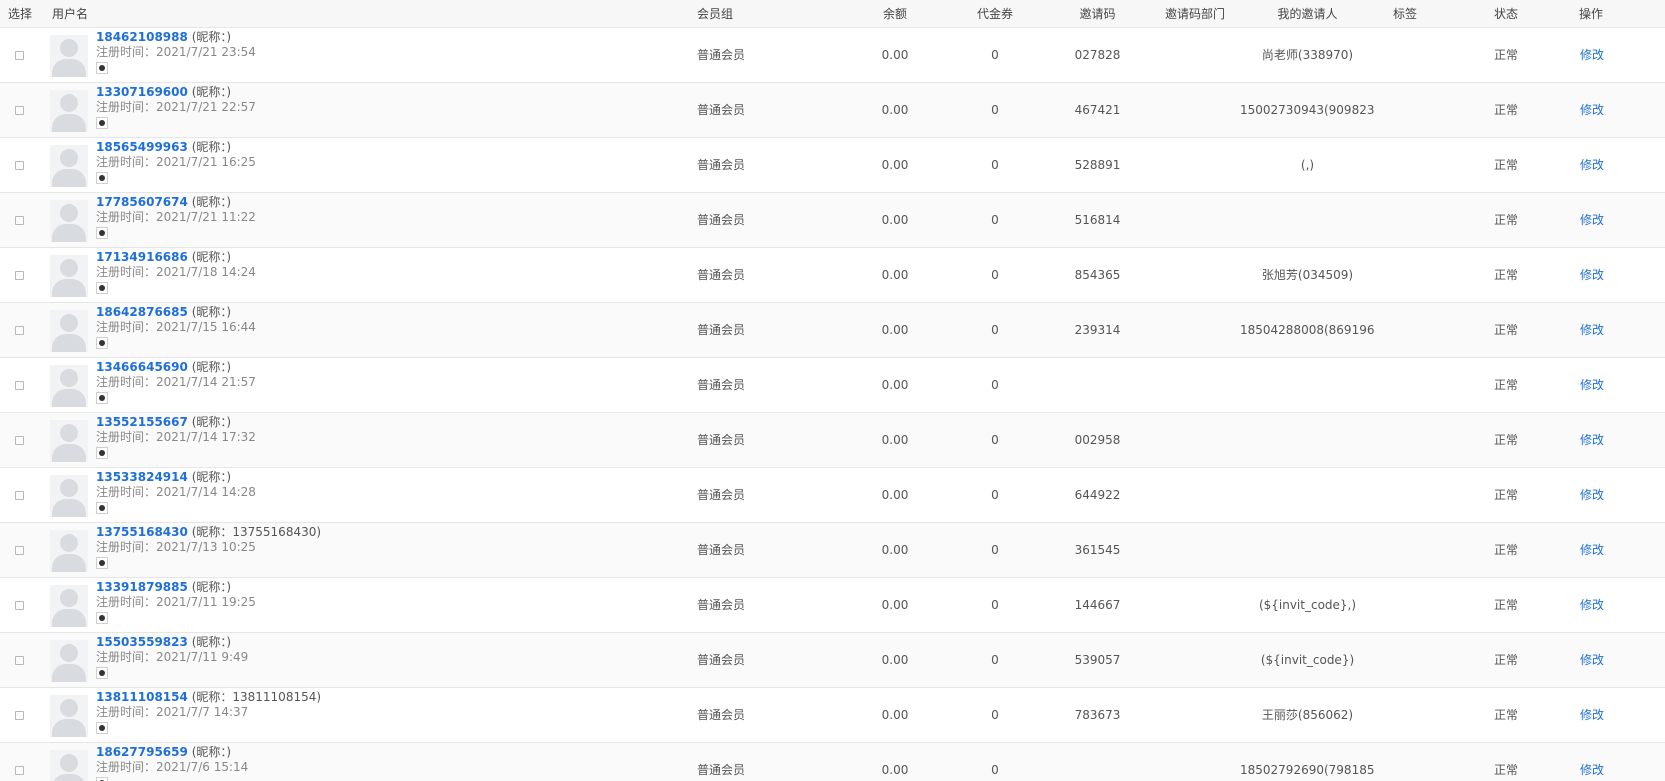  What do you see at coordinates (142, 37) in the screenshot?
I see `username-link: 18462108988` at bounding box center [142, 37].